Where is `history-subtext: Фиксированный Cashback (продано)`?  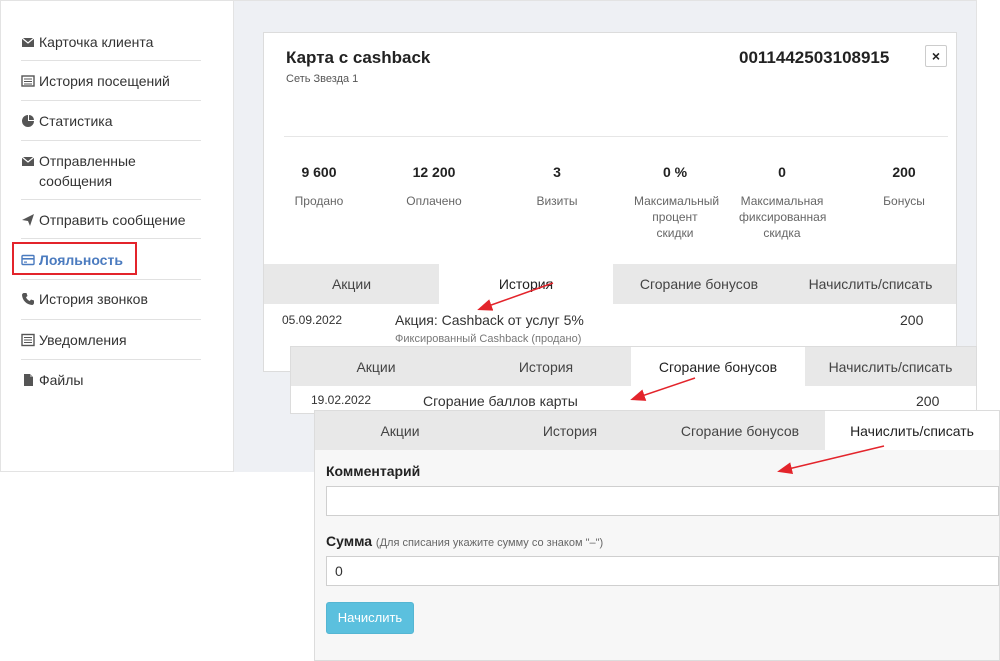 history-subtext: Фиксированный Cashback (продано) is located at coordinates (488, 339).